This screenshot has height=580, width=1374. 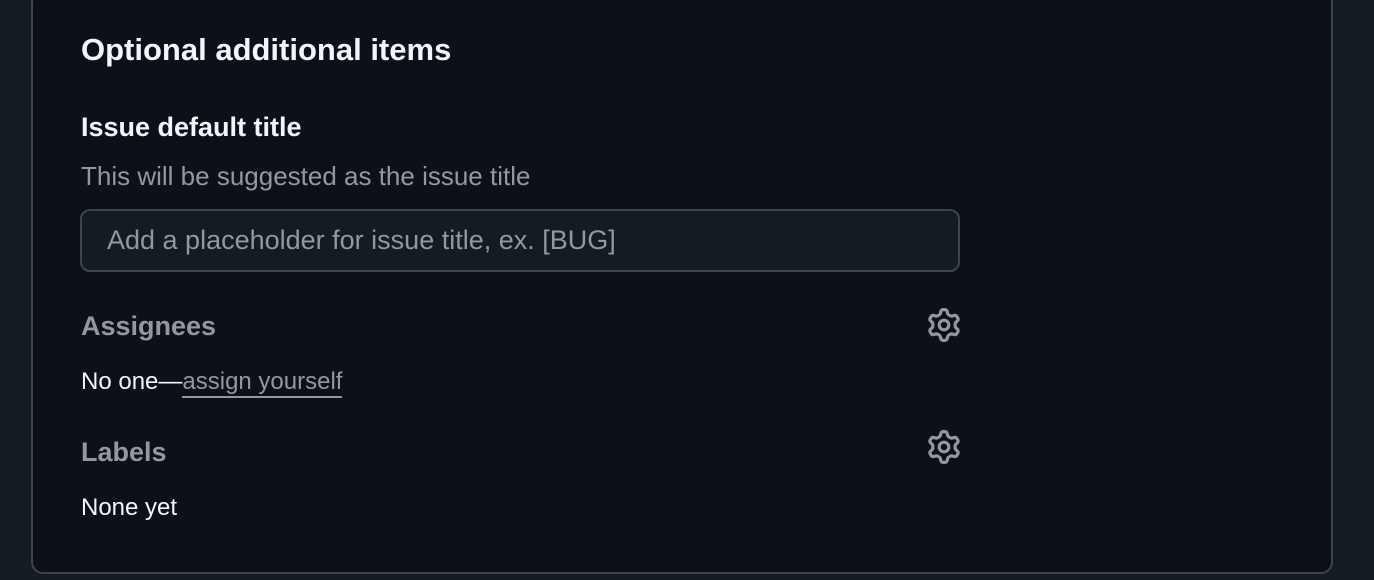 I want to click on assignees-settings-button, so click(x=944, y=325).